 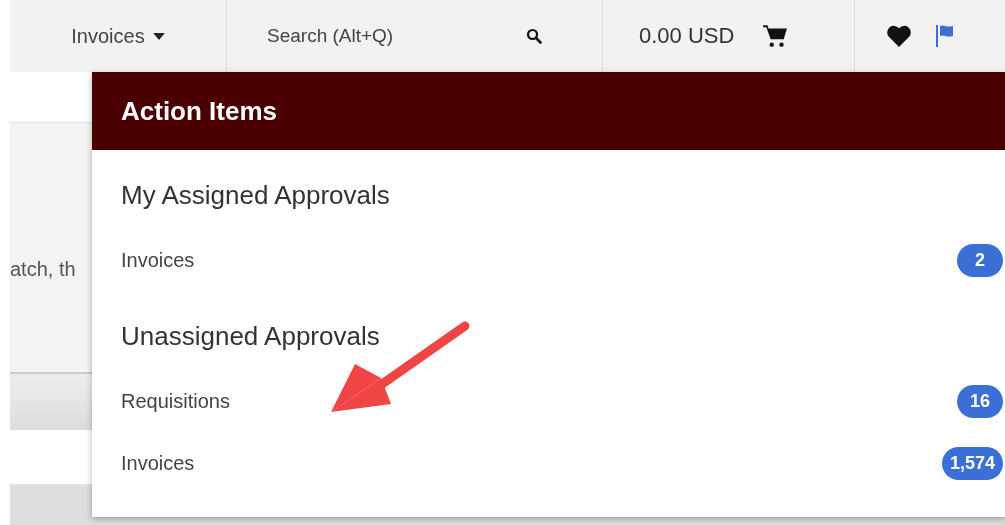 What do you see at coordinates (980, 260) in the screenshot?
I see `count-badge: 2` at bounding box center [980, 260].